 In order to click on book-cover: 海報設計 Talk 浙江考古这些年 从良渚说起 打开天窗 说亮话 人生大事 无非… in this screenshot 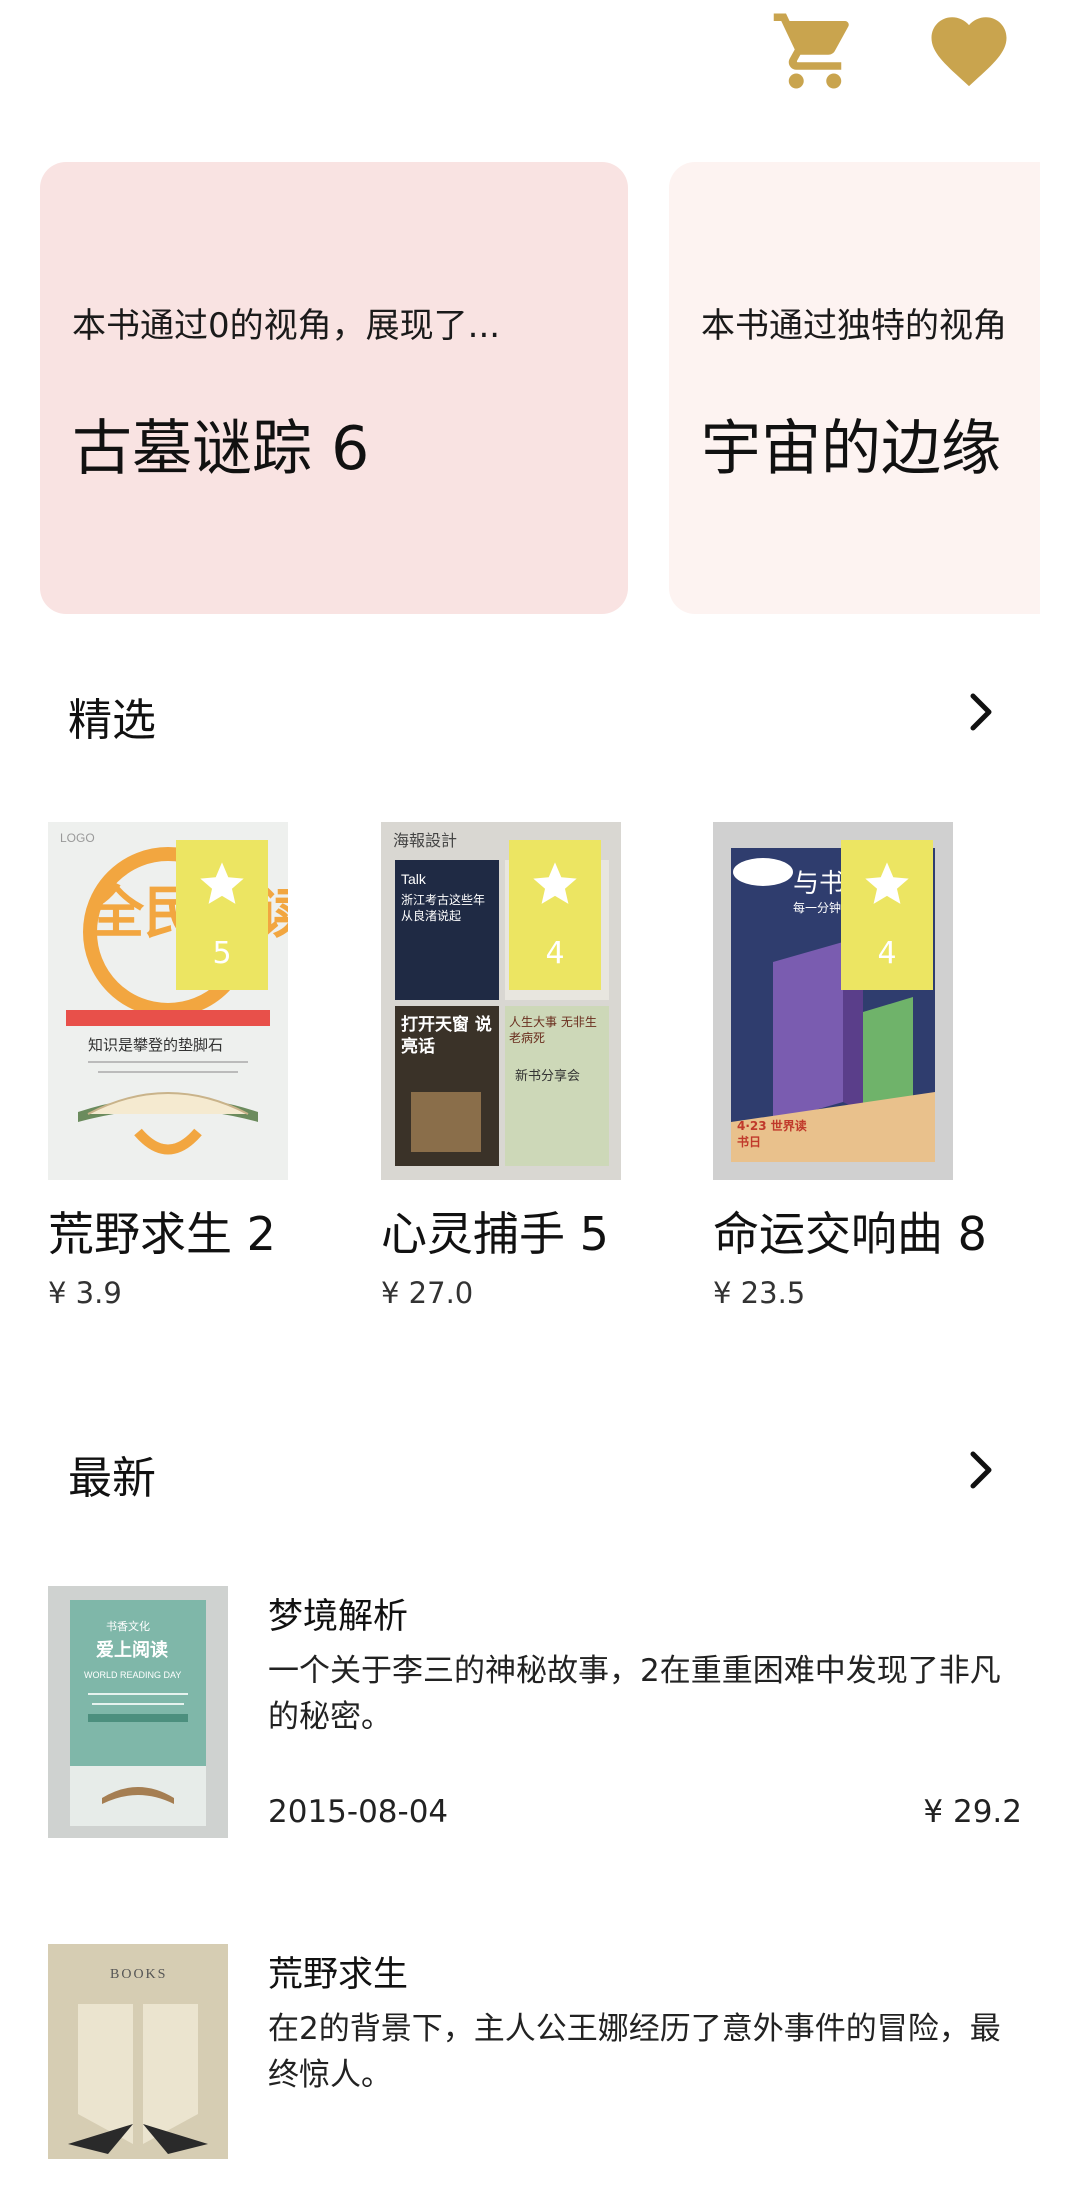, I will do `click(501, 1001)`.